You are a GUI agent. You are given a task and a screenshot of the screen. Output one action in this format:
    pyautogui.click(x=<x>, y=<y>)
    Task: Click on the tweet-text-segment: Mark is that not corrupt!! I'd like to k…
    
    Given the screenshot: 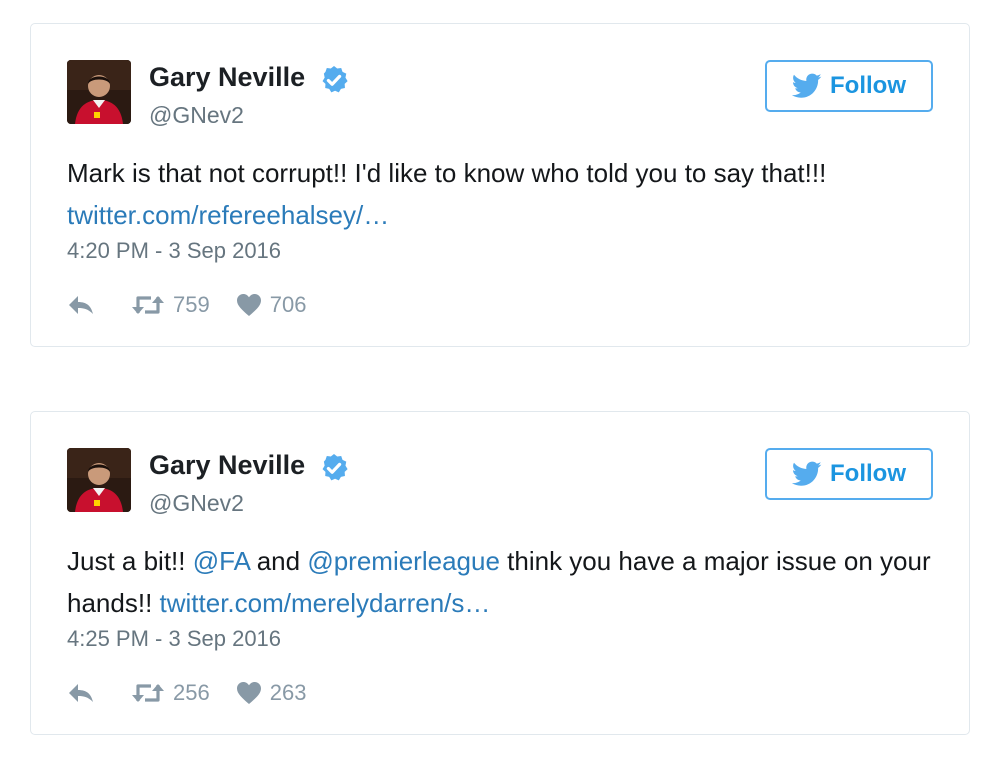 What is the action you would take?
    pyautogui.click(x=447, y=173)
    